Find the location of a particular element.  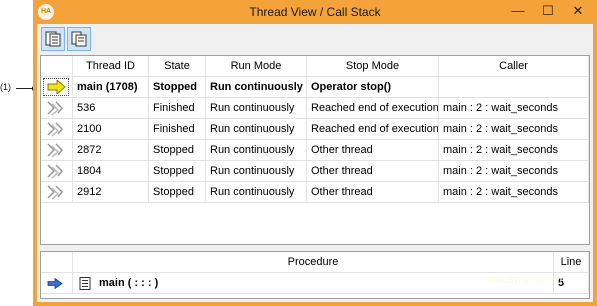

current-thread-marker is located at coordinates (57, 87).